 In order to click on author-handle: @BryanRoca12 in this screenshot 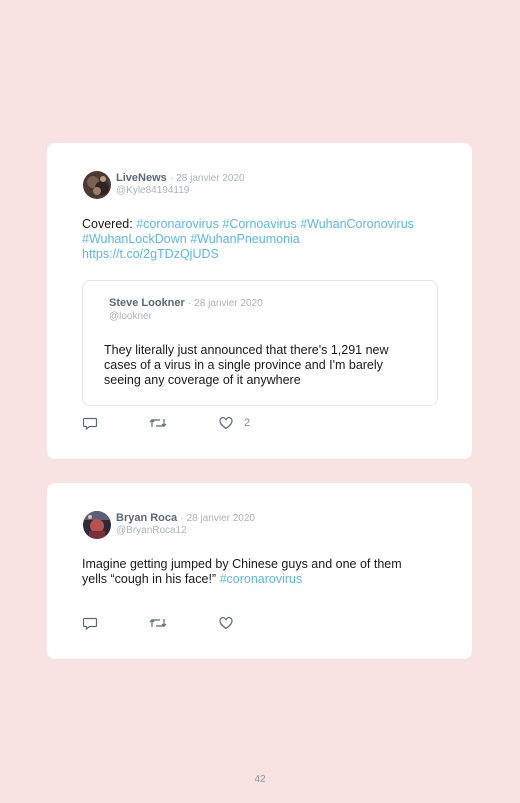, I will do `click(151, 530)`.